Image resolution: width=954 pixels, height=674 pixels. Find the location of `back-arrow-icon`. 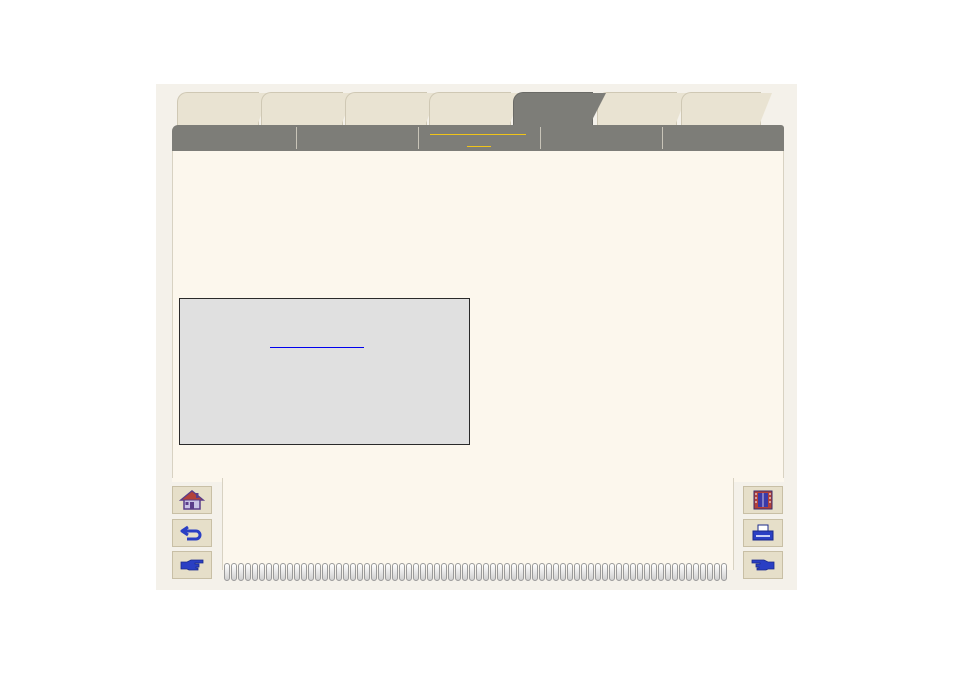

back-arrow-icon is located at coordinates (192, 533).